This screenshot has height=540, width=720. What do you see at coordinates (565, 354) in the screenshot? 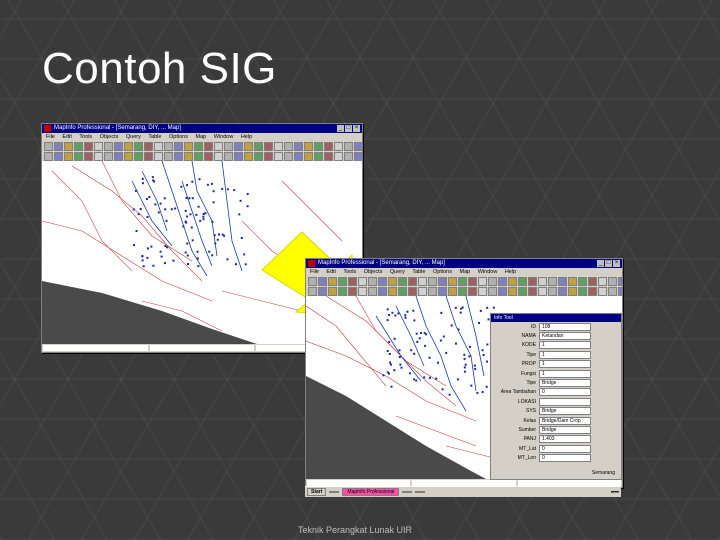
I see `info-row-value: 1` at bounding box center [565, 354].